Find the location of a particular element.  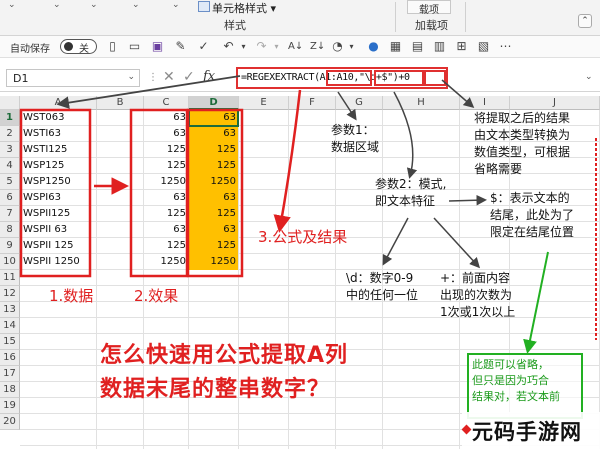

row-header-3: 3 is located at coordinates (10, 150).